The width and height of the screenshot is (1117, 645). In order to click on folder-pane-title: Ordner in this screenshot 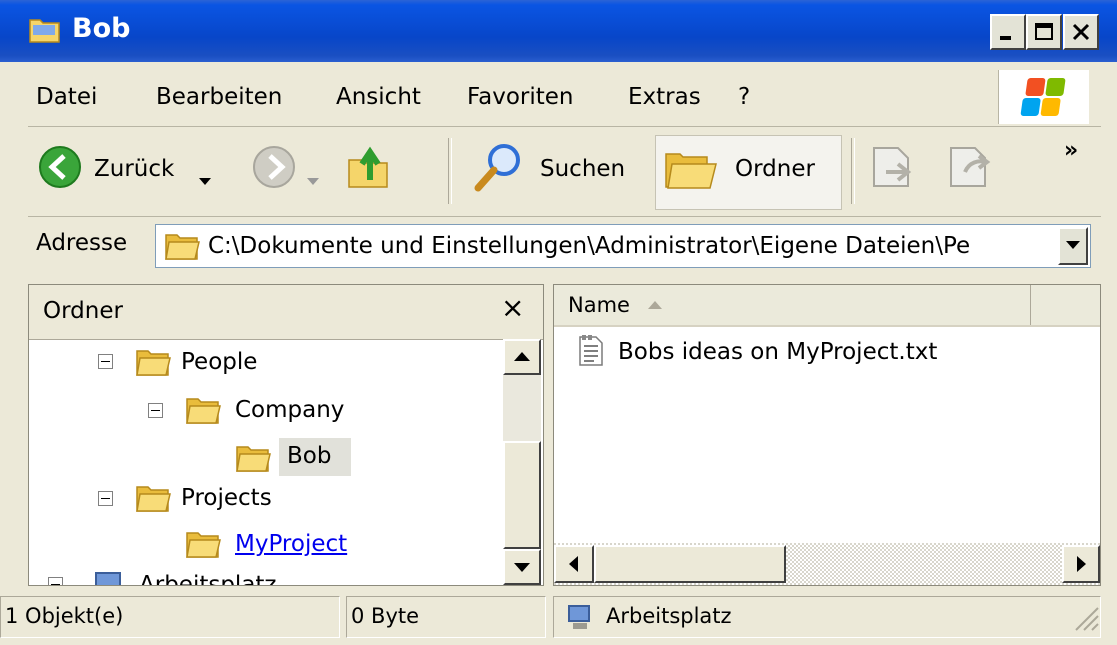, I will do `click(83, 311)`.